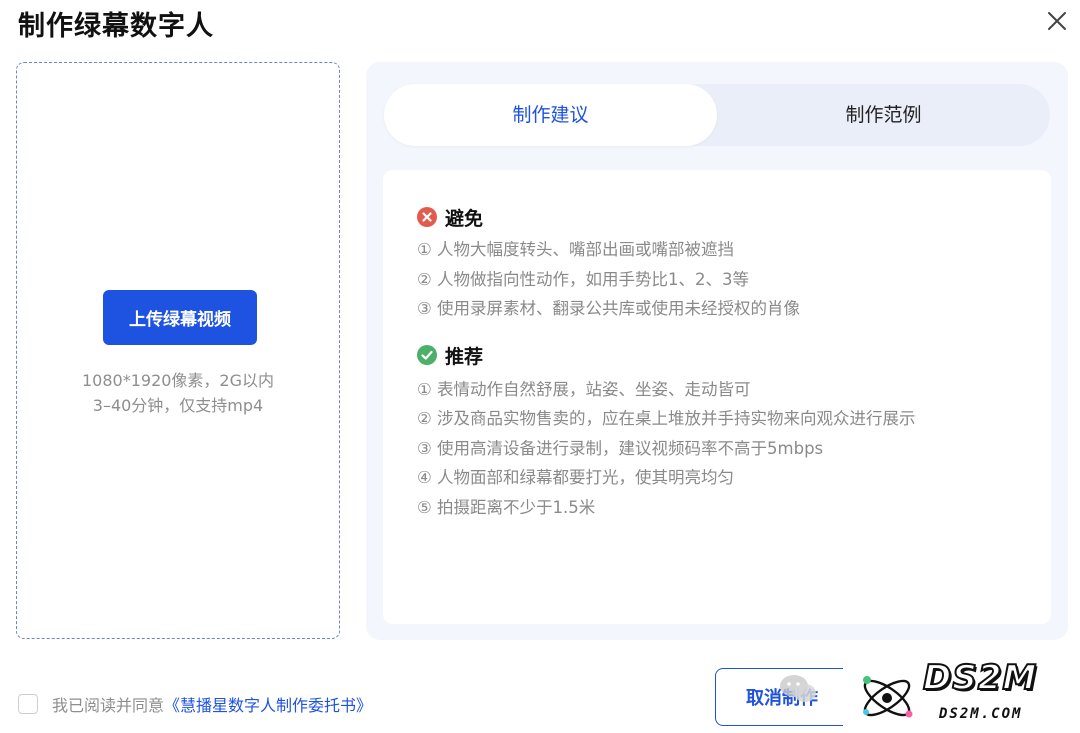 This screenshot has height=733, width=1080. Describe the element at coordinates (178, 405) in the screenshot. I see `upload-hint-duration: 3–40分钟，仅支持mp4` at that location.